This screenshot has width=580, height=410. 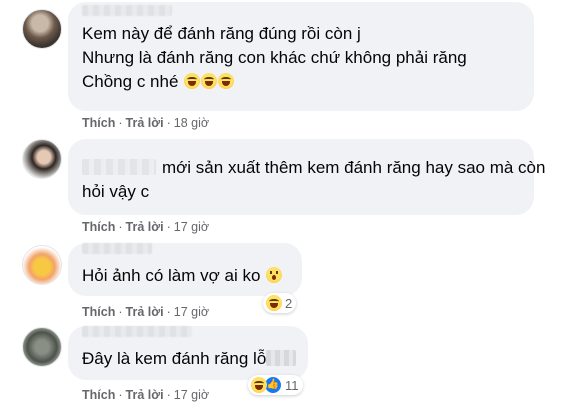 I want to click on comment-text-line: Chồng c nhé, so click(x=301, y=82).